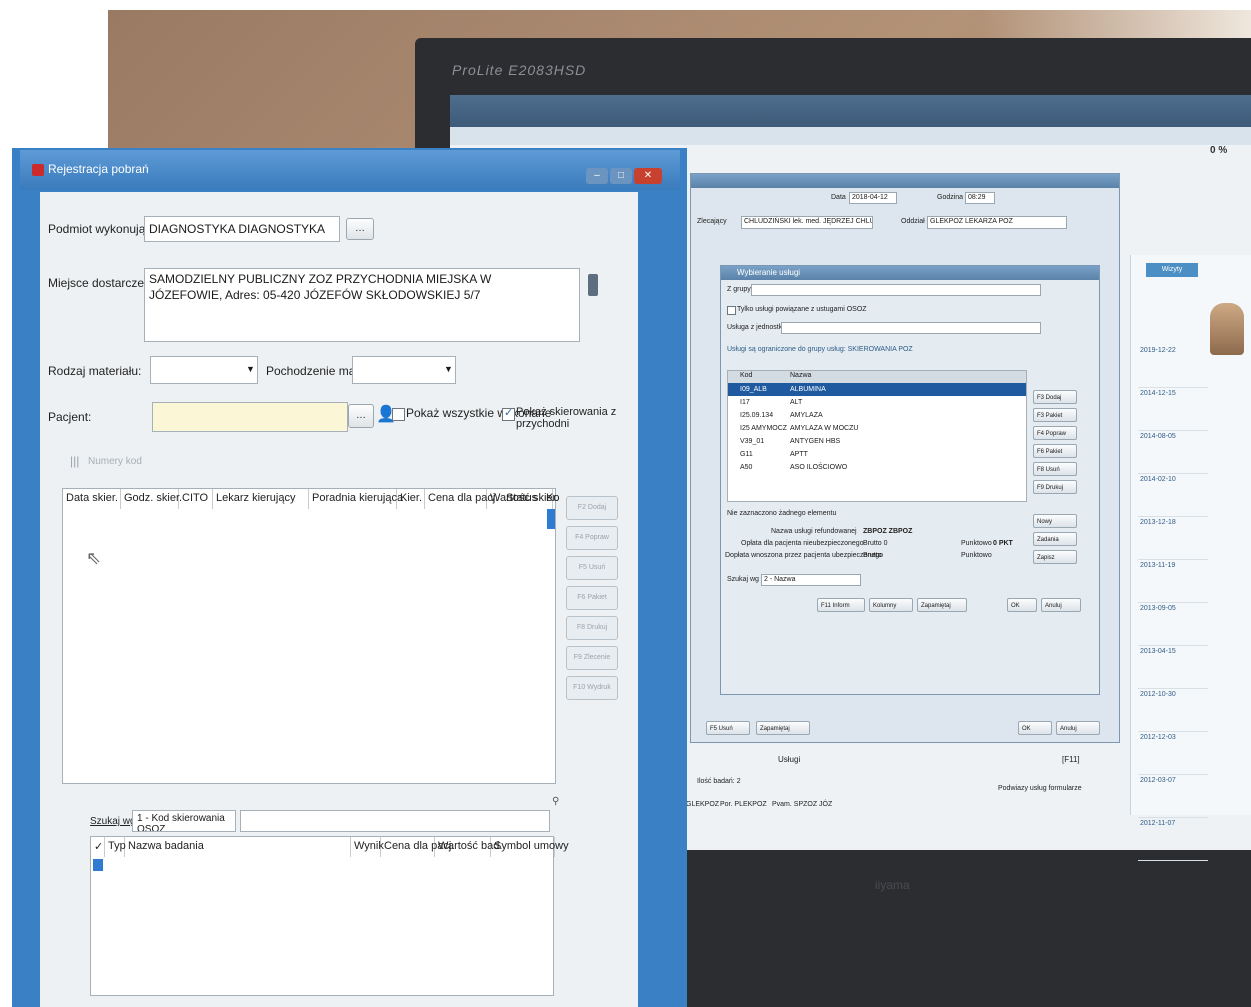 Image resolution: width=1251 pixels, height=1007 pixels. Describe the element at coordinates (411, 499) in the screenshot. I see `col-kier: Kier.` at that location.